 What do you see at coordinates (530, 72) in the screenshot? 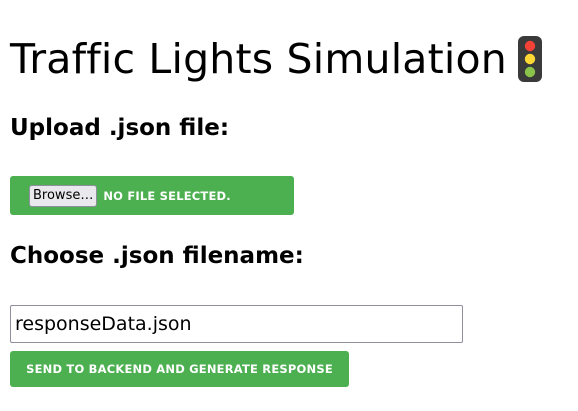
I see `green-light-icon` at bounding box center [530, 72].